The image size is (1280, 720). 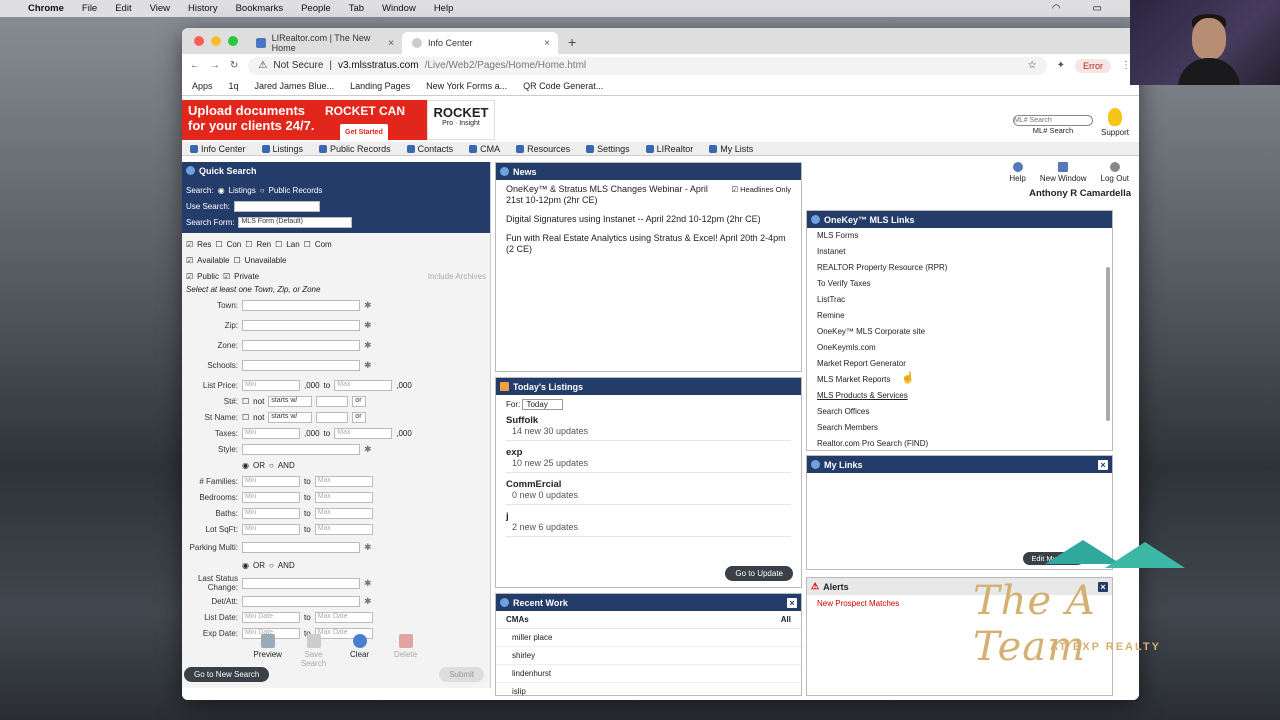 I want to click on style-input, so click(x=301, y=449).